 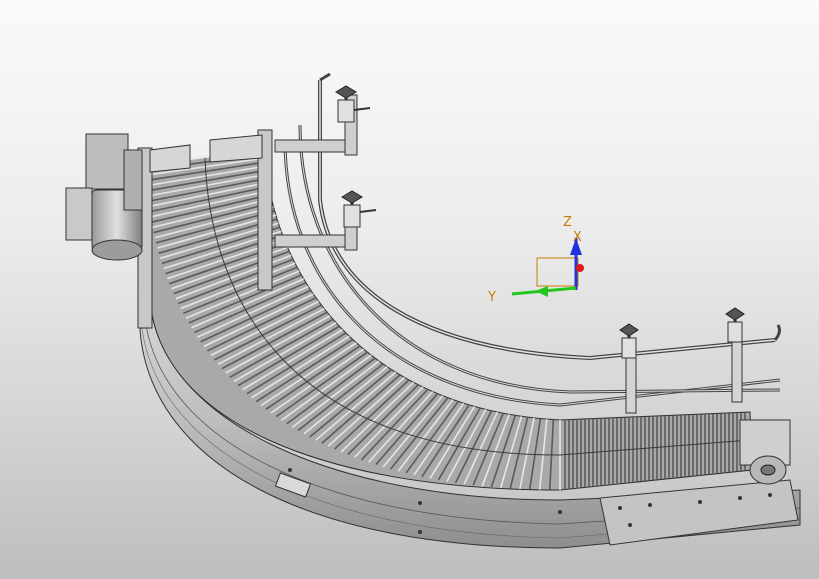 I want to click on end-frame-plate, so click(x=699, y=512).